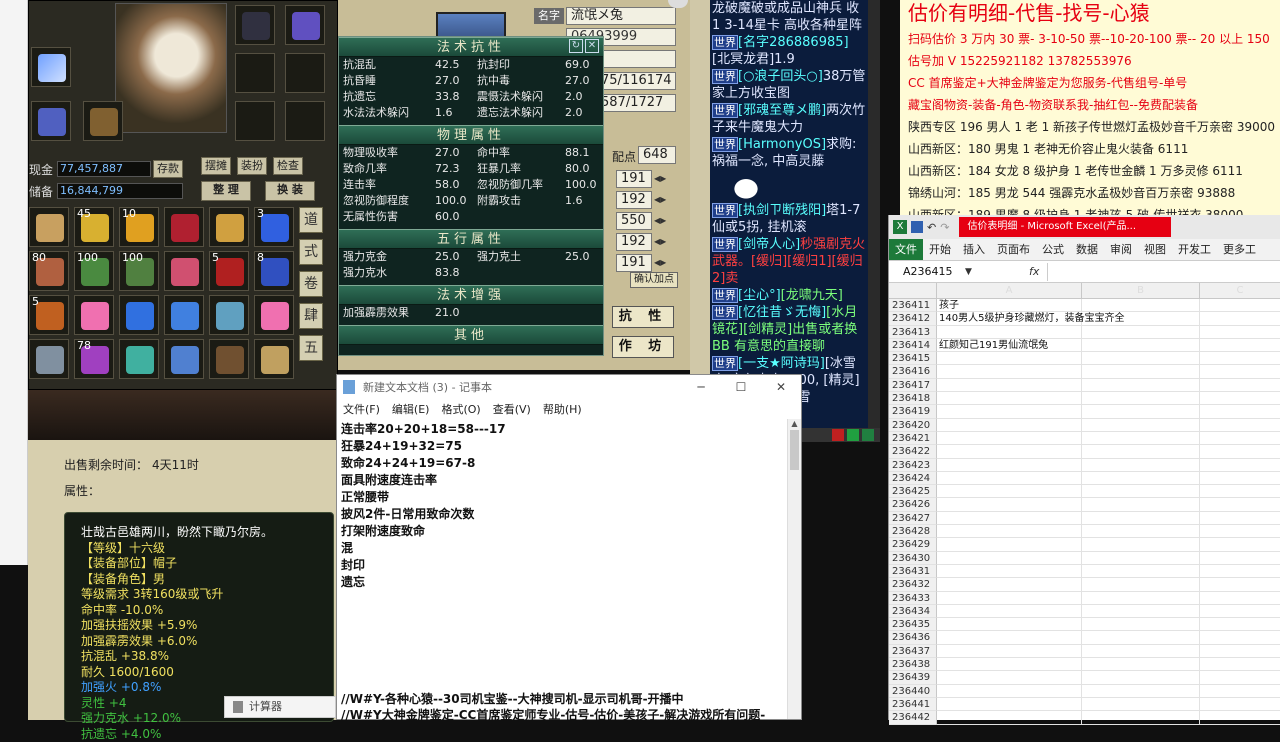 The width and height of the screenshot is (1280, 742). I want to click on ribbon-tab: 开始, so click(940, 249).